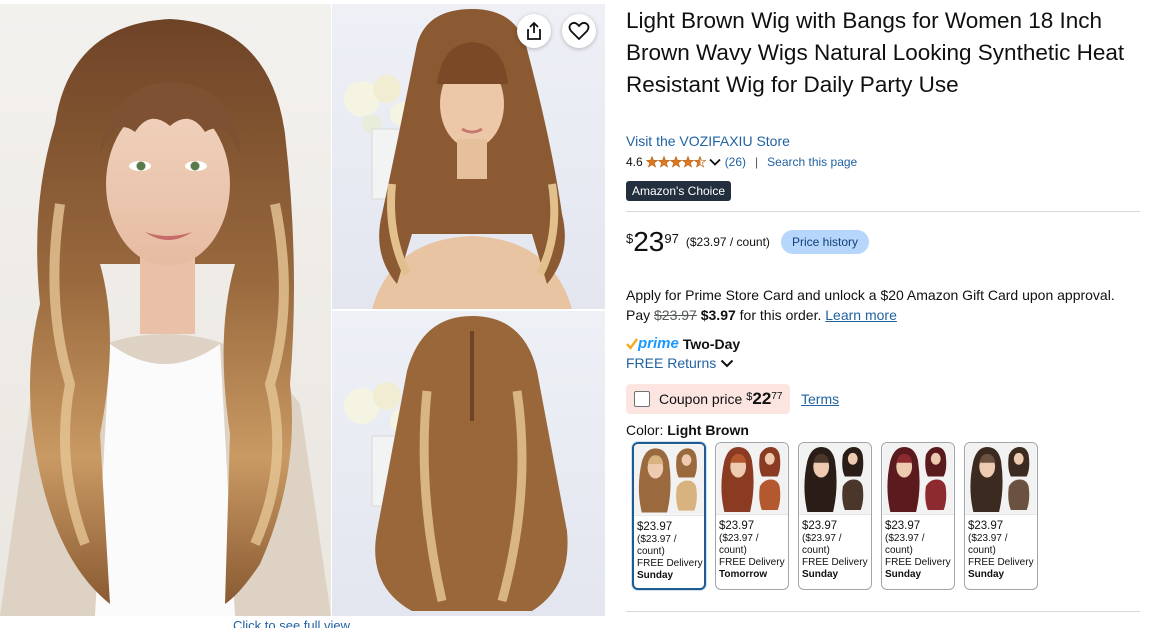 This screenshot has height=628, width=1156. I want to click on free-returns-label: FREE Returns, so click(671, 363).